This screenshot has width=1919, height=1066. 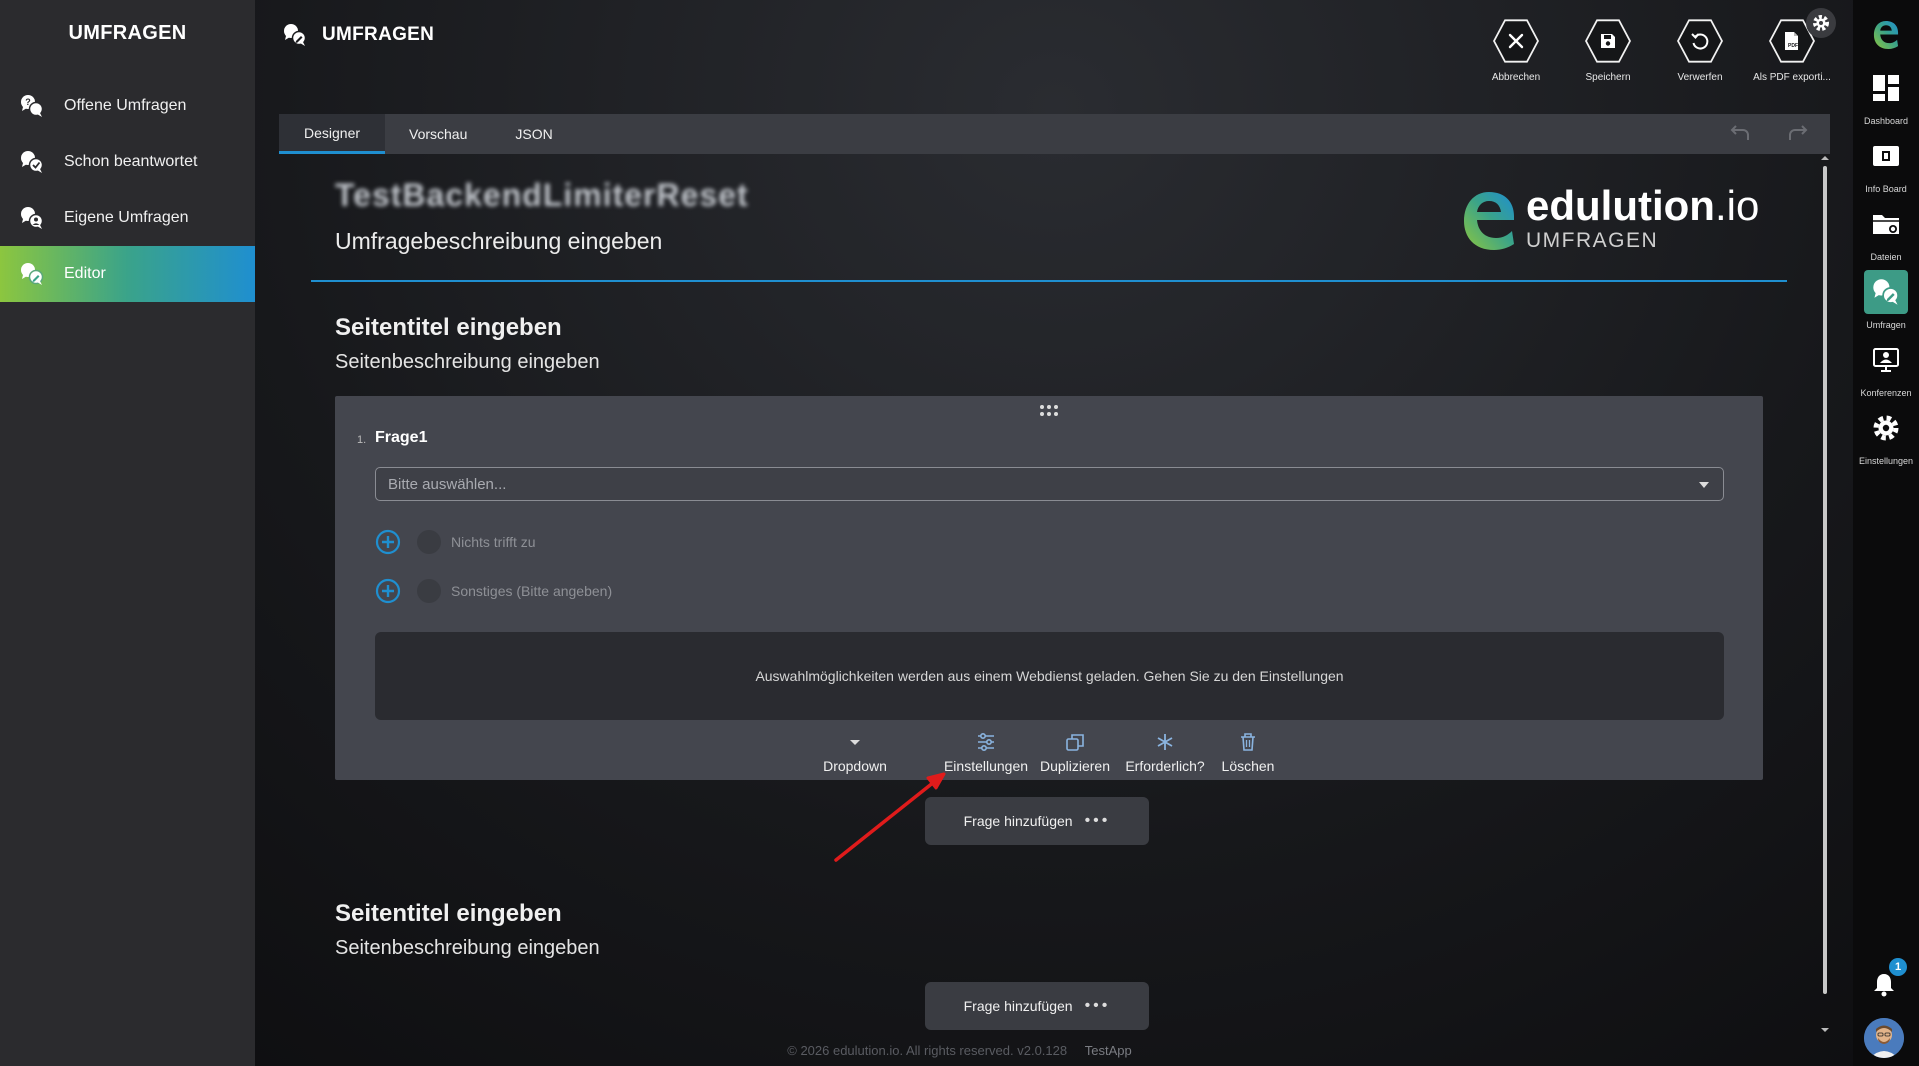 I want to click on undo-circle-icon, so click(x=1700, y=41).